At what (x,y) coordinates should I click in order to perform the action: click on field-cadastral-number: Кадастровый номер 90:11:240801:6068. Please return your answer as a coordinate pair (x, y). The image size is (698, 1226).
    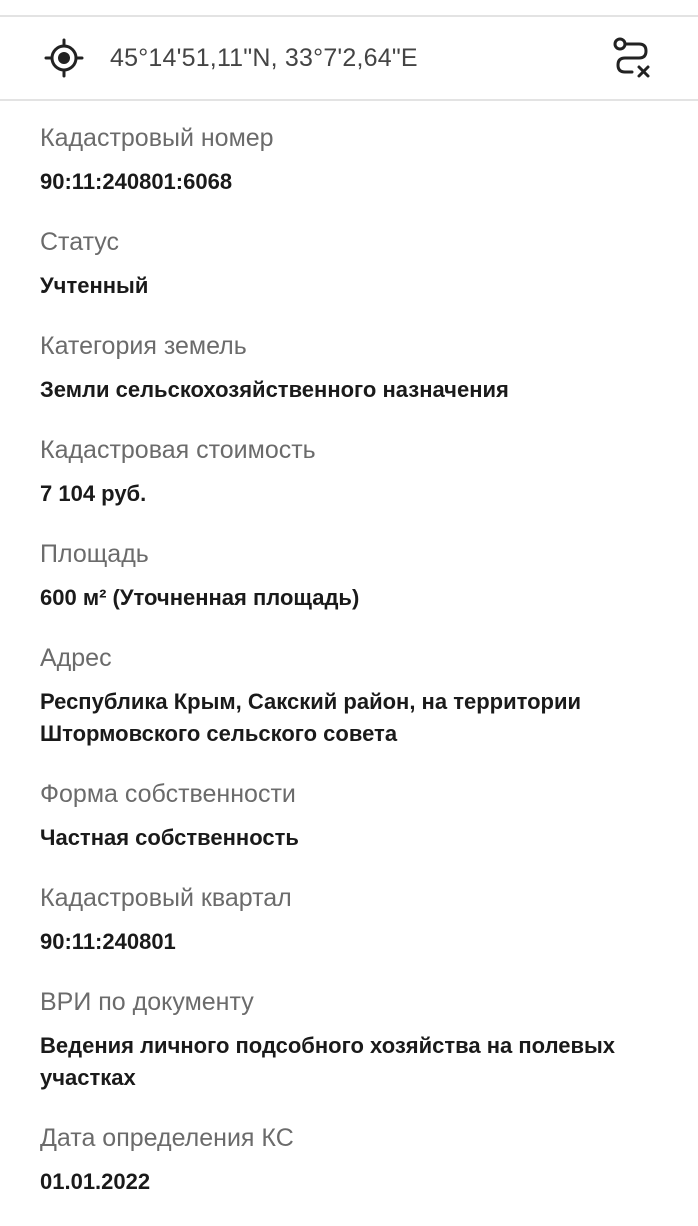
    Looking at the image, I should click on (365, 160).